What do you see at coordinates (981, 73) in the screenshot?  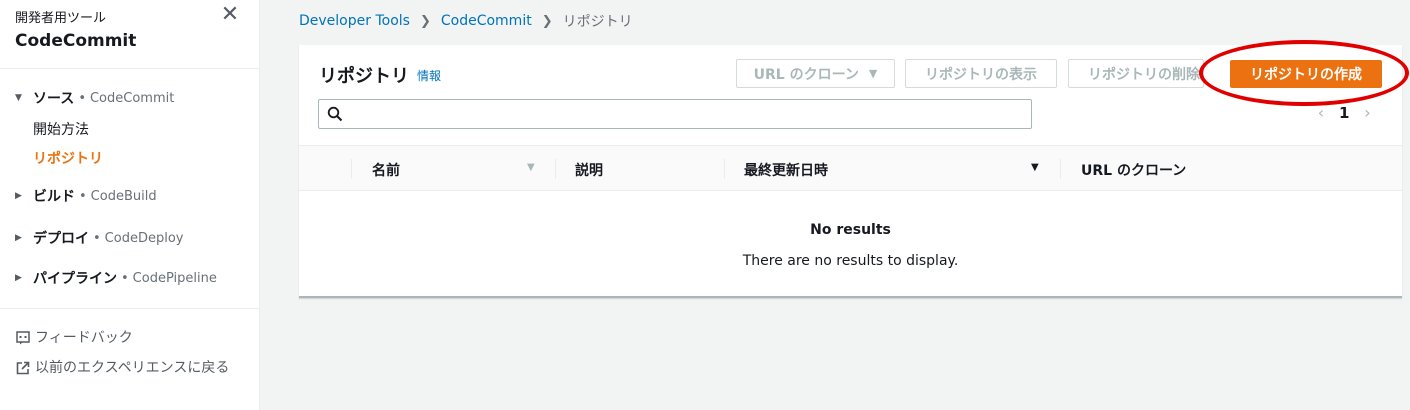 I see `view-repository-button: リポジトリの表示` at bounding box center [981, 73].